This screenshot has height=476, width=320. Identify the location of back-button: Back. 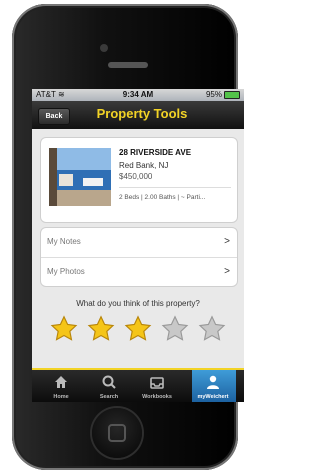
(54, 116).